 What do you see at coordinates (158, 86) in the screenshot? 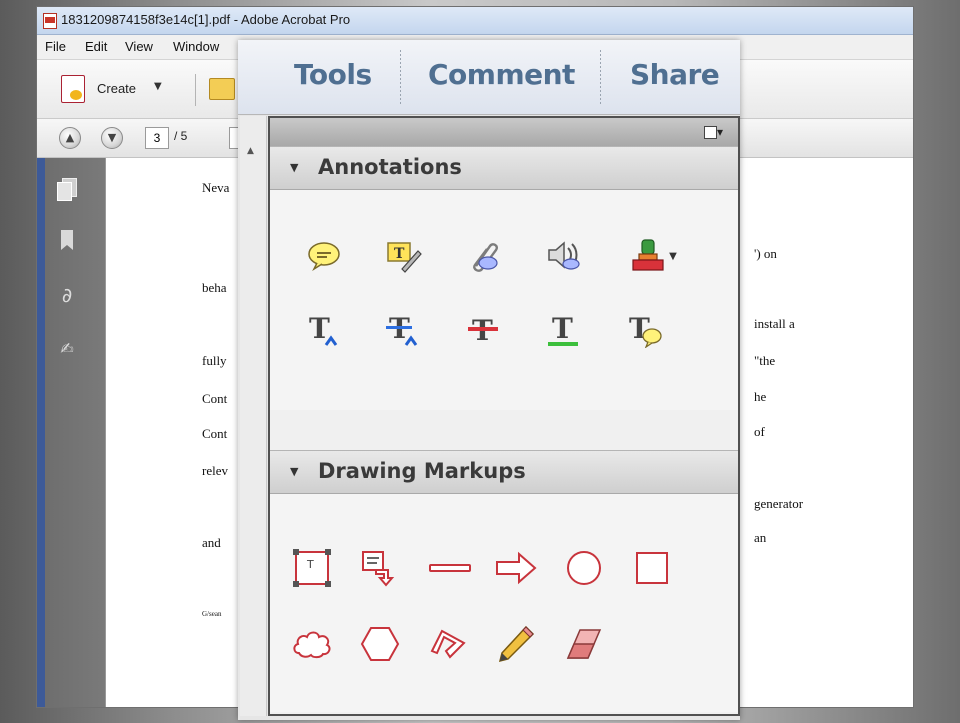
I see `chevron-down-icon: ▼` at bounding box center [158, 86].